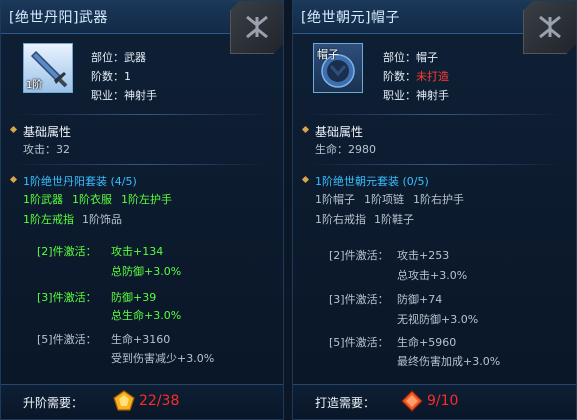  I want to click on bonus-value: 防御+39, so click(134, 297).